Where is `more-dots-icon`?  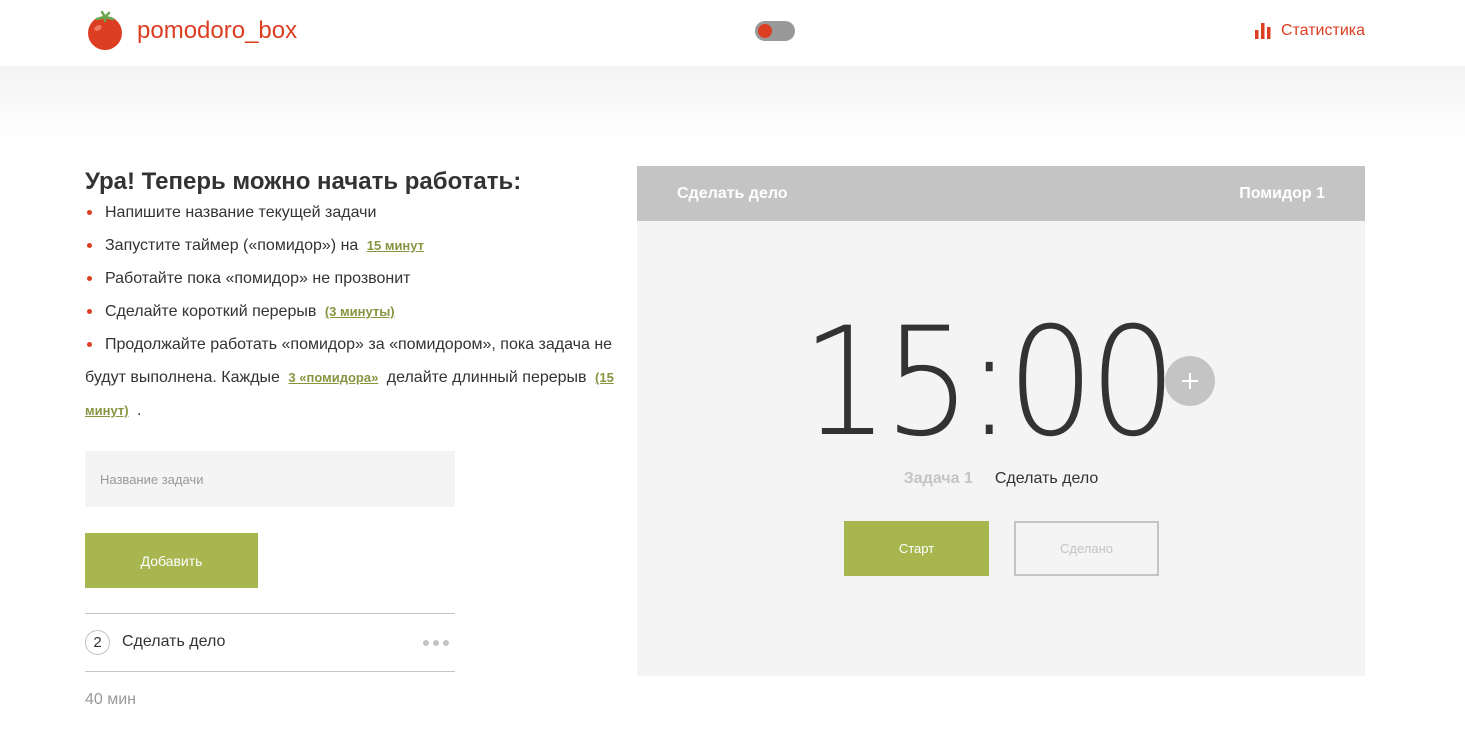
more-dots-icon is located at coordinates (436, 643).